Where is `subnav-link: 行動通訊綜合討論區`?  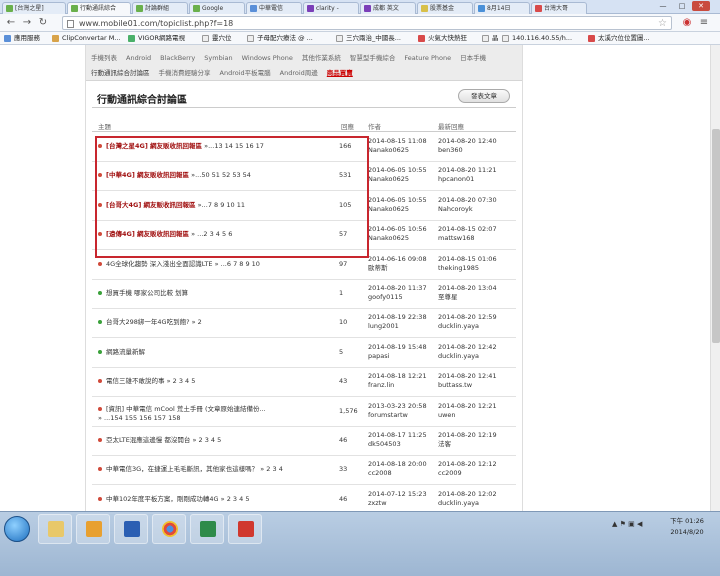
subnav-link: 行動通訊綜合討論區 is located at coordinates (120, 73).